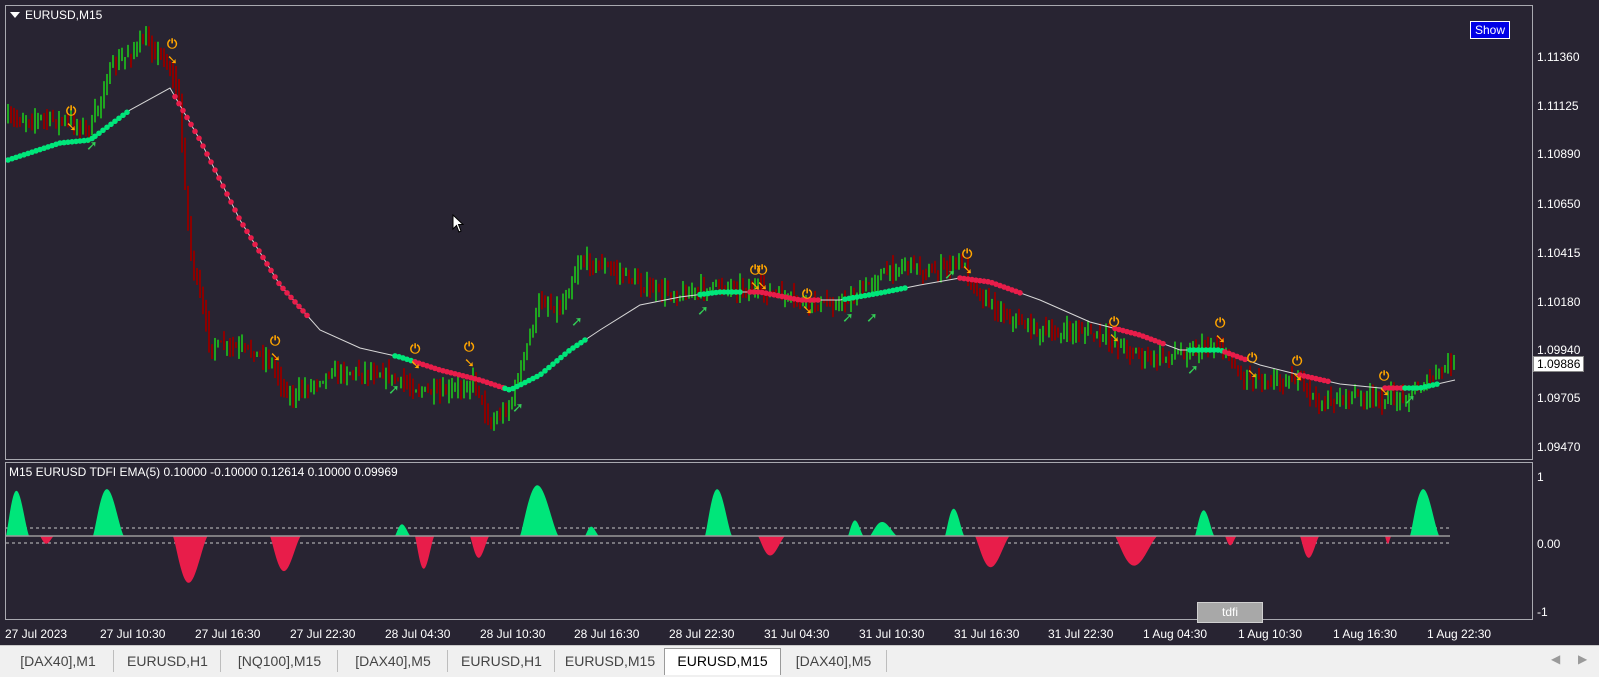 Image resolution: width=1599 pixels, height=677 pixels. What do you see at coordinates (1490, 30) in the screenshot?
I see `show-button: Show` at bounding box center [1490, 30].